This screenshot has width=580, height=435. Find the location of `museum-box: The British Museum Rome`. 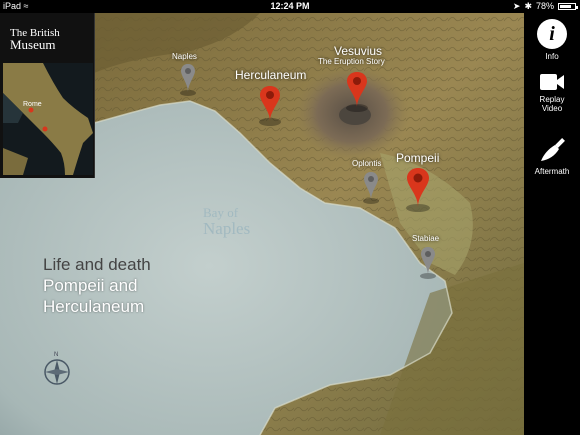

museum-box: The British Museum Rome is located at coordinates (47, 95).